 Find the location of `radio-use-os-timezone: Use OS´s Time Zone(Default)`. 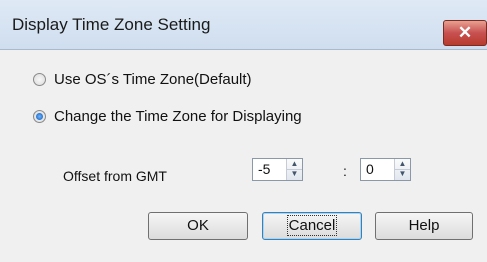

radio-use-os-timezone: Use OS´s Time Zone(Default) is located at coordinates (142, 79).